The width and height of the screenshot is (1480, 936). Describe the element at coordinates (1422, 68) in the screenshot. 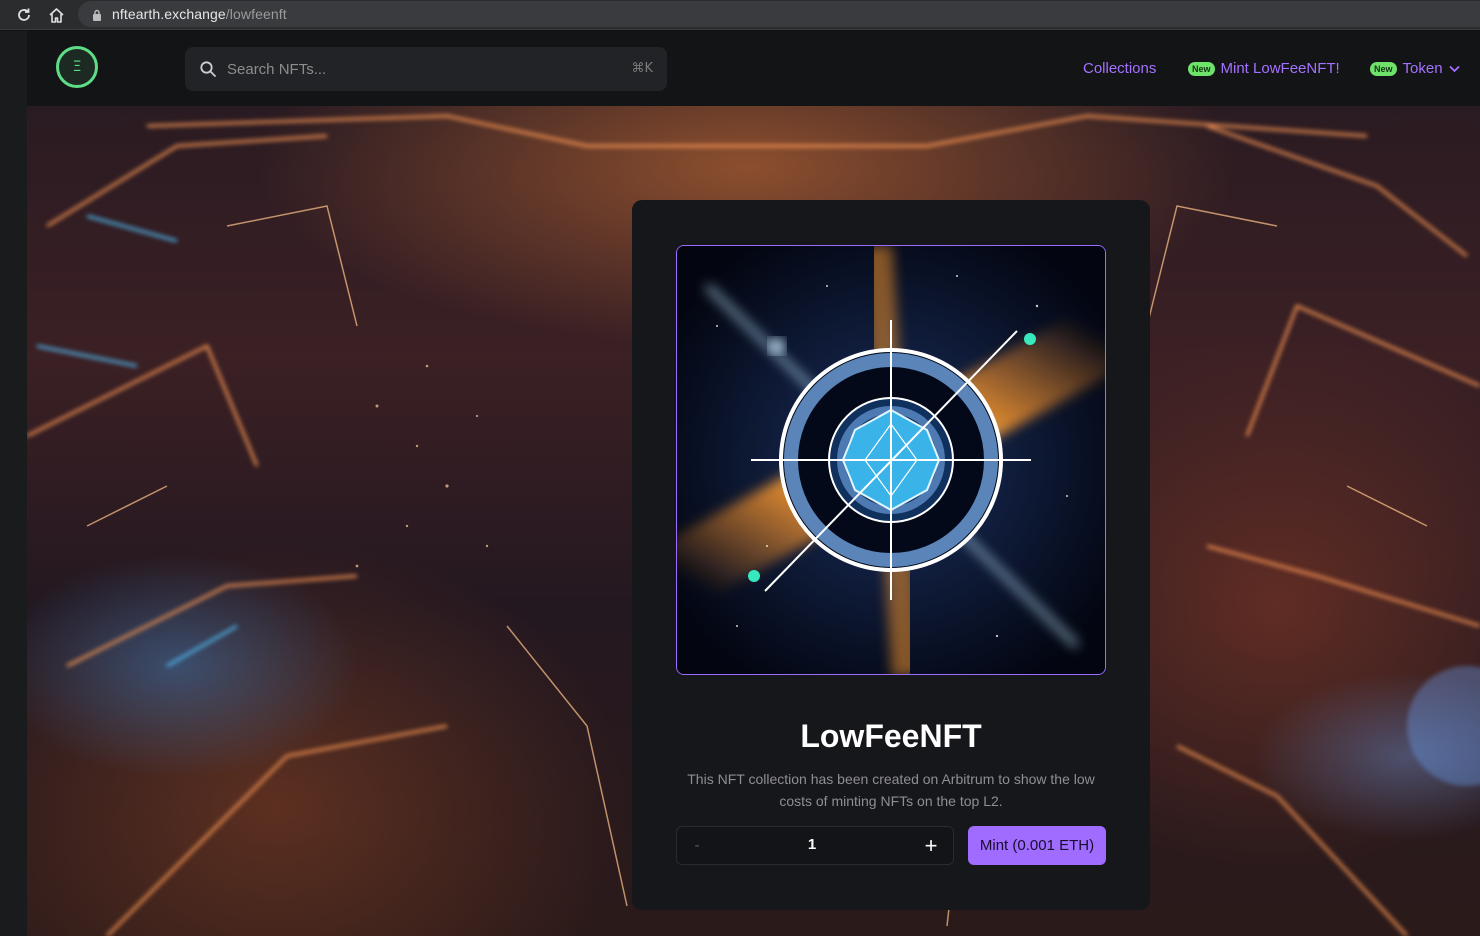

I see `nav-token-label: Token` at that location.